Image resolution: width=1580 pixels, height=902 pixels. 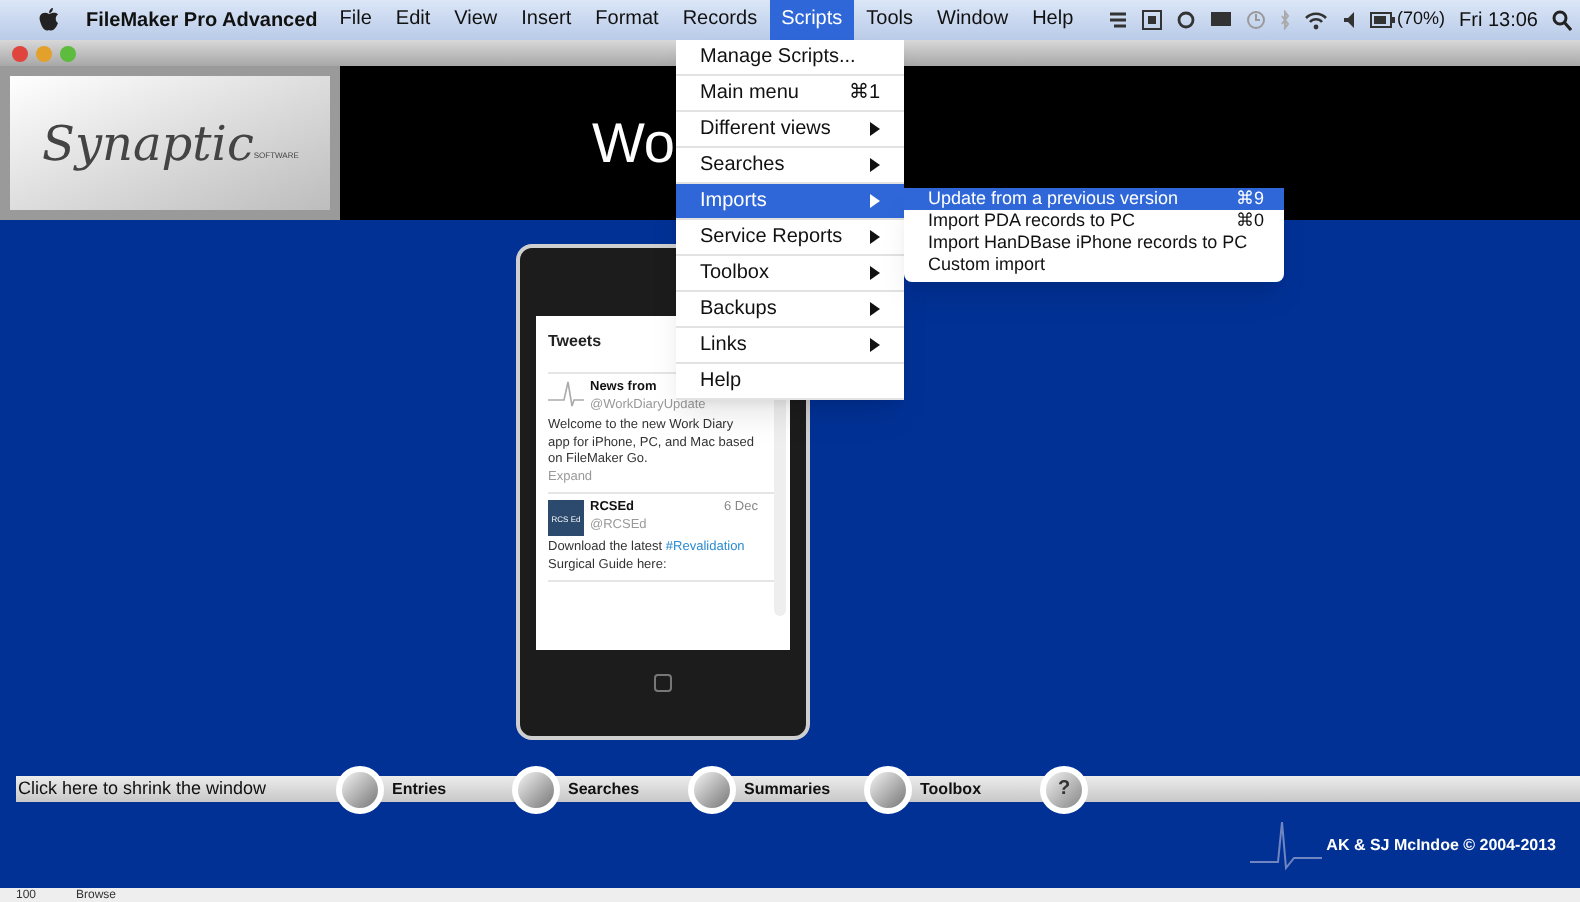 What do you see at coordinates (790, 346) in the screenshot?
I see `menu-item: Links` at bounding box center [790, 346].